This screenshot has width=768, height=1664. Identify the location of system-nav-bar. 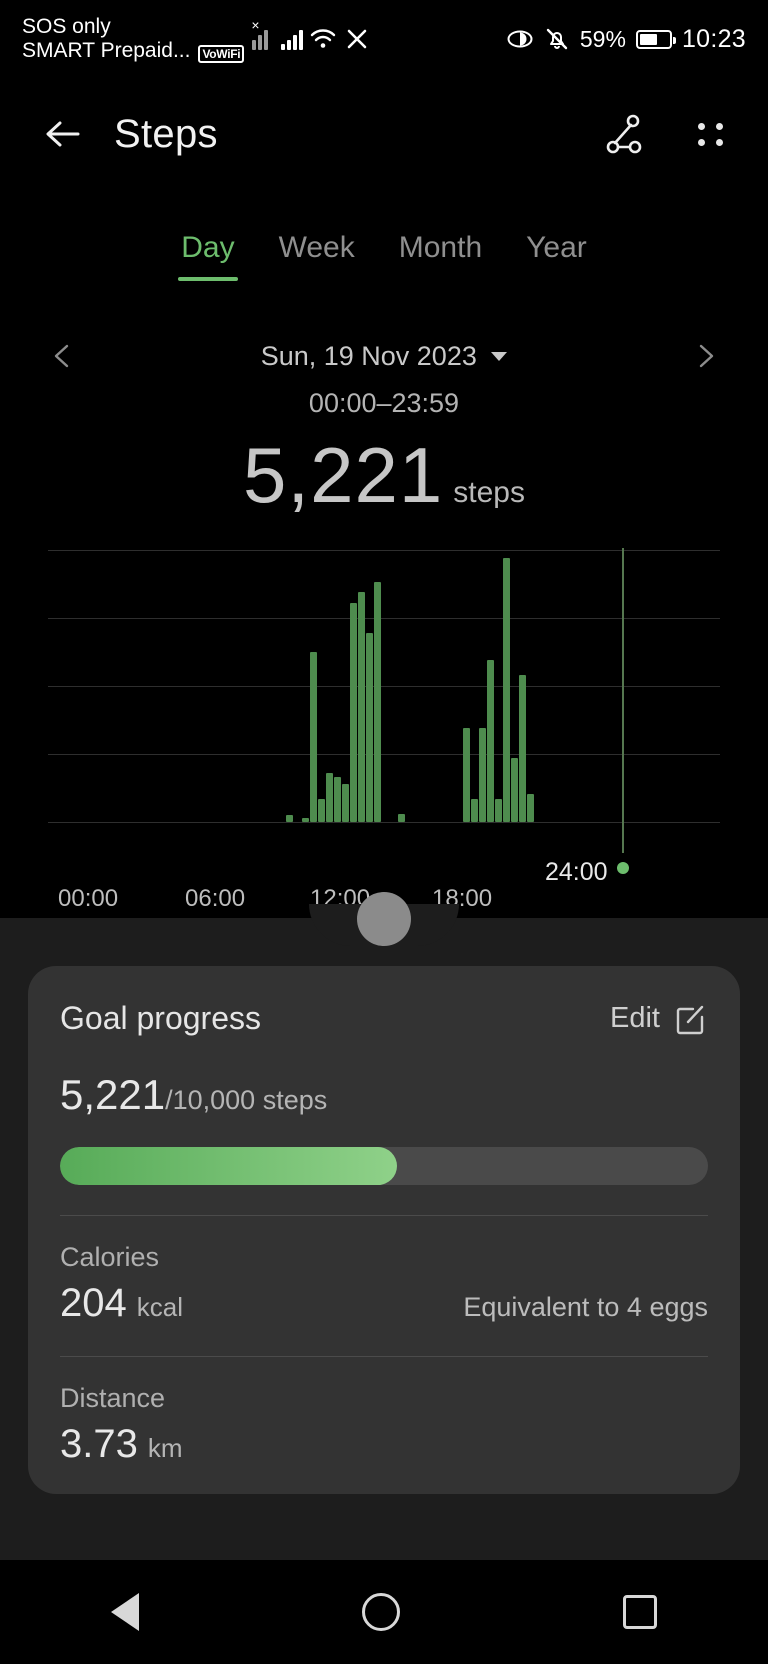
(384, 1612).